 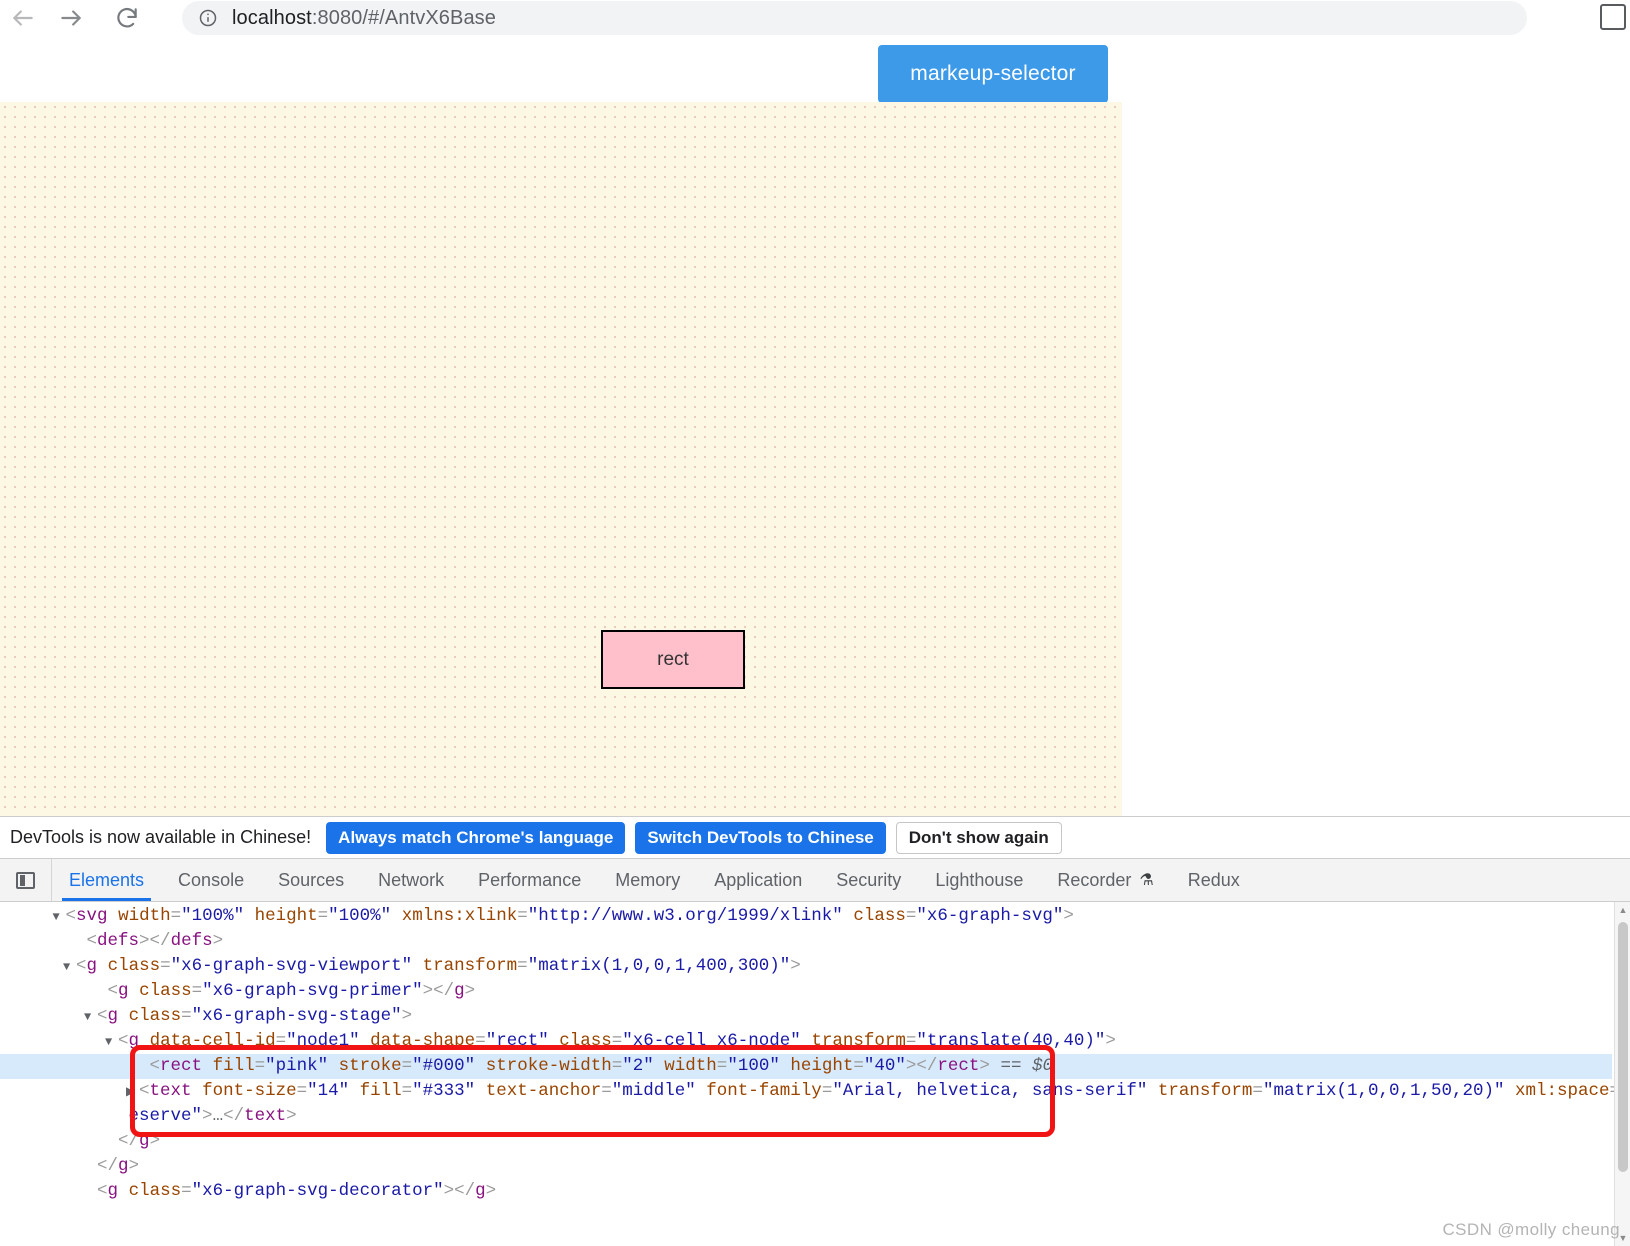 I want to click on devtools-tab-security: Security, so click(x=868, y=880).